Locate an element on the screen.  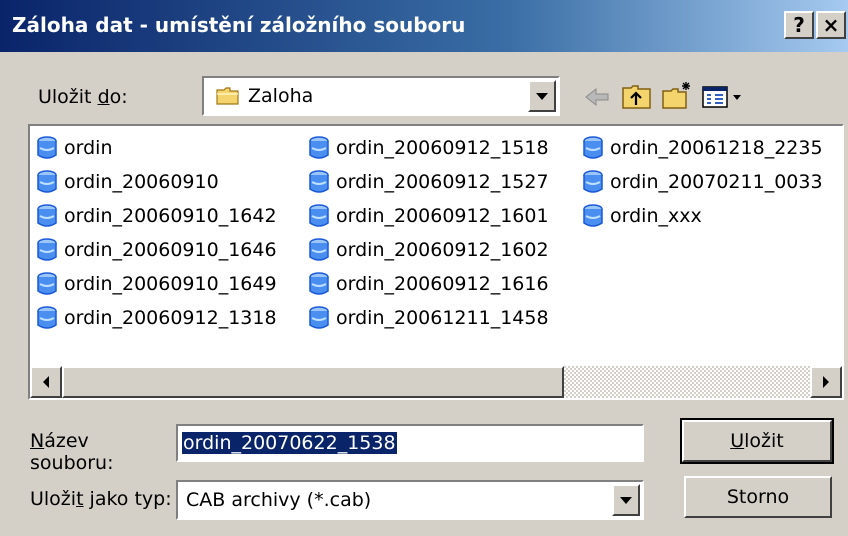
filetype-select: CAB archivy (*.cab) is located at coordinates (410, 500).